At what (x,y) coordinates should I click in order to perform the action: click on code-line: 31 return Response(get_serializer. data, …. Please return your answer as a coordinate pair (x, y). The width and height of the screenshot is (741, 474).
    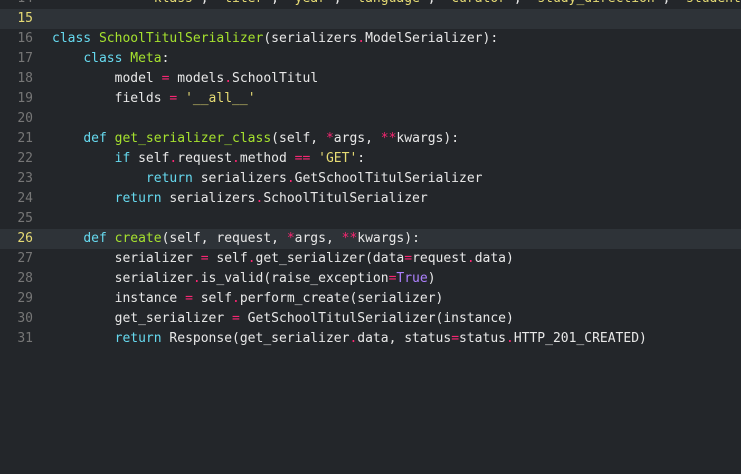
    Looking at the image, I should click on (370, 339).